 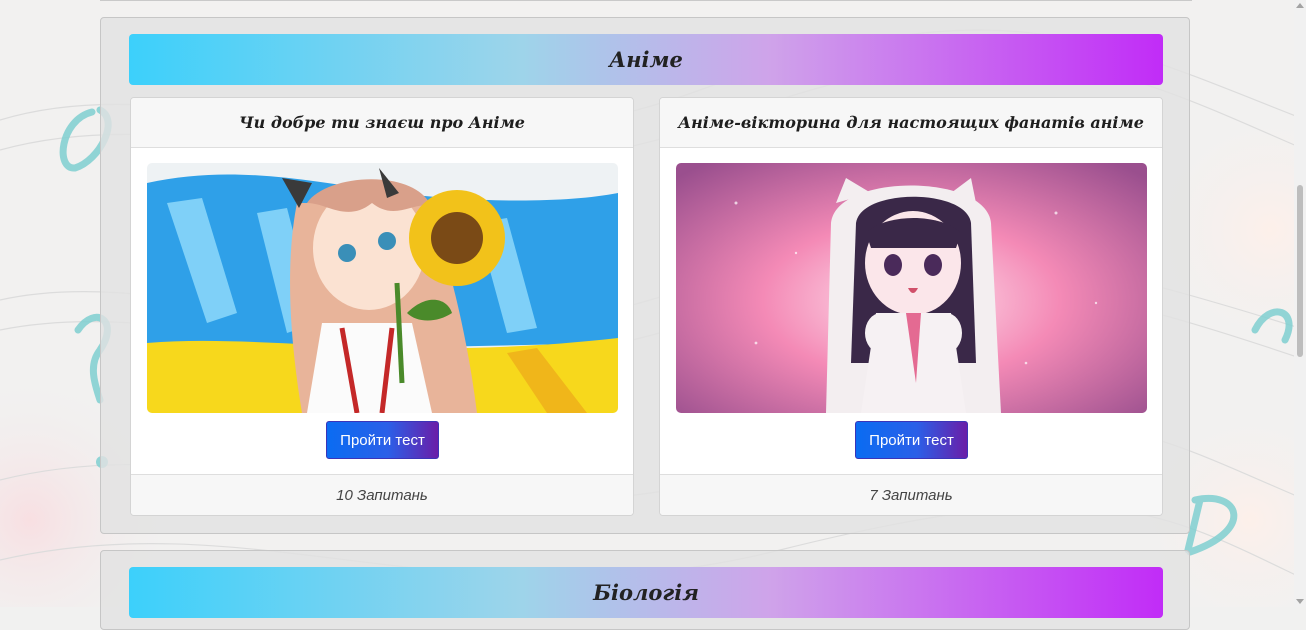 I want to click on quiz-card-footer: 10 Запитань, so click(x=382, y=494).